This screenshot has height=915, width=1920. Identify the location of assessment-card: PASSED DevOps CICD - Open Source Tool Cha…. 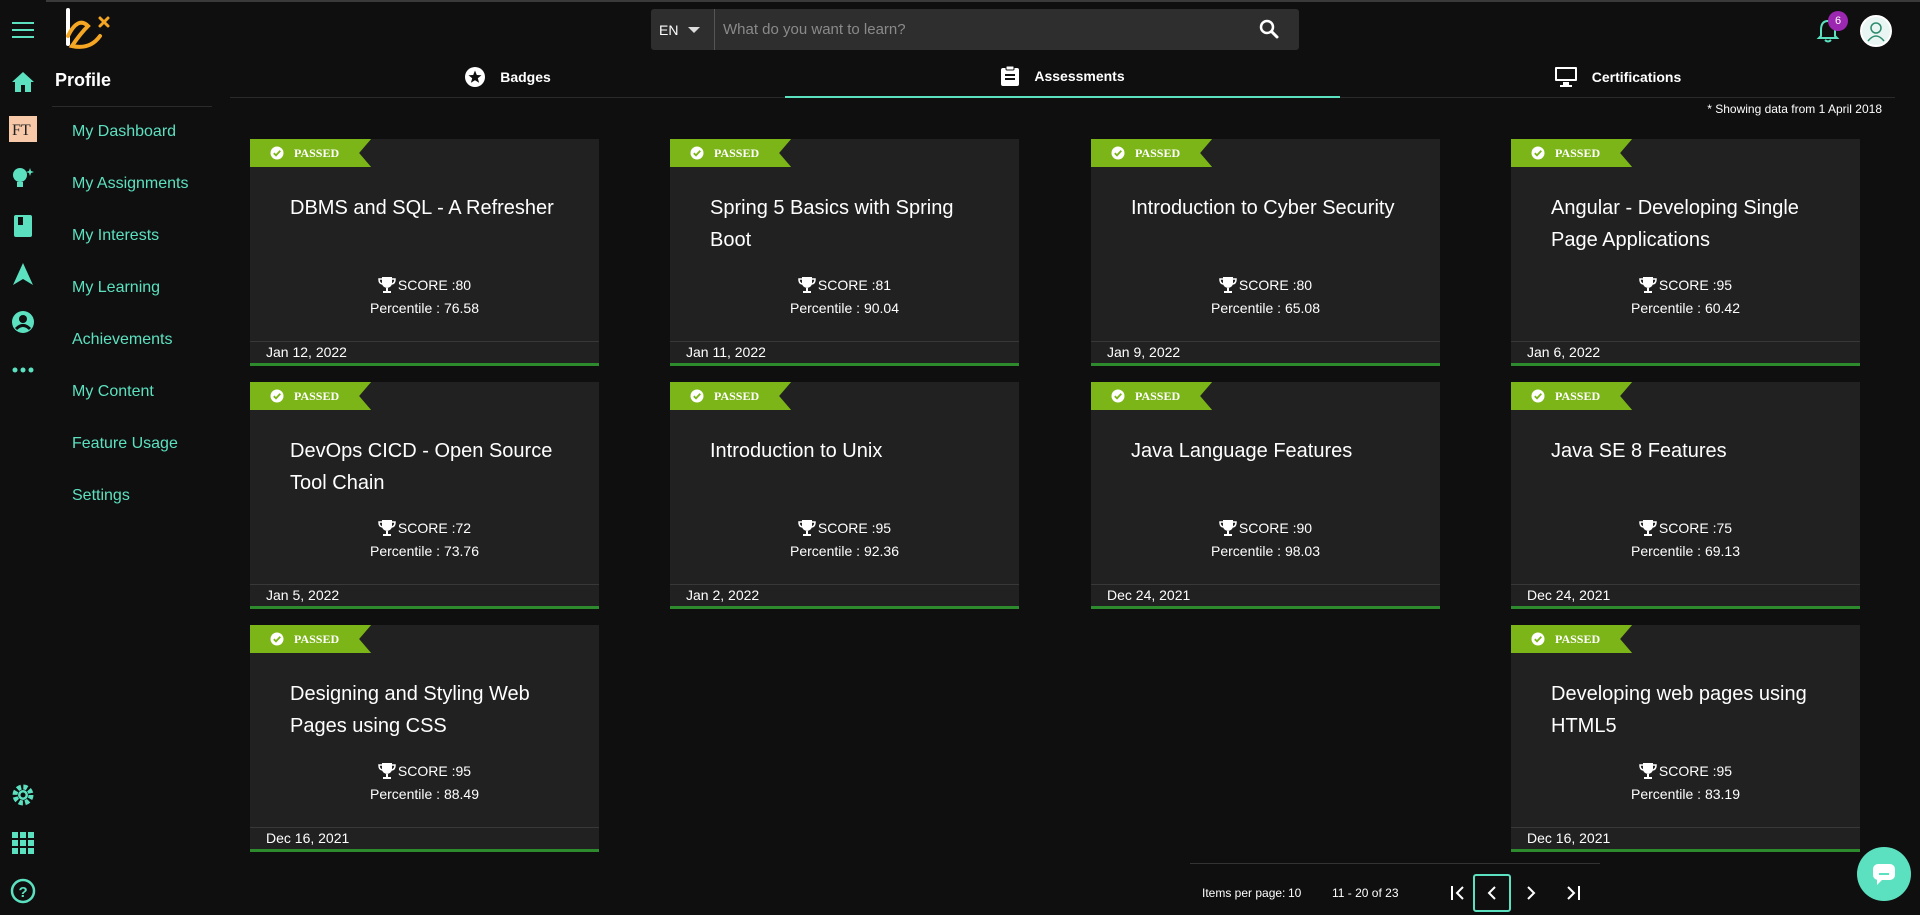
(424, 495).